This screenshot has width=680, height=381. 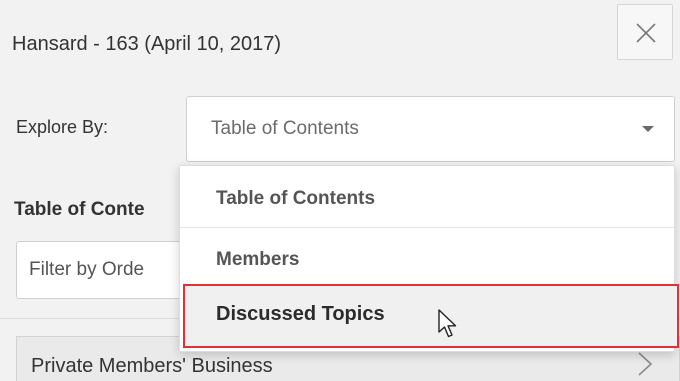 What do you see at coordinates (648, 129) in the screenshot?
I see `chevron-down-icon` at bounding box center [648, 129].